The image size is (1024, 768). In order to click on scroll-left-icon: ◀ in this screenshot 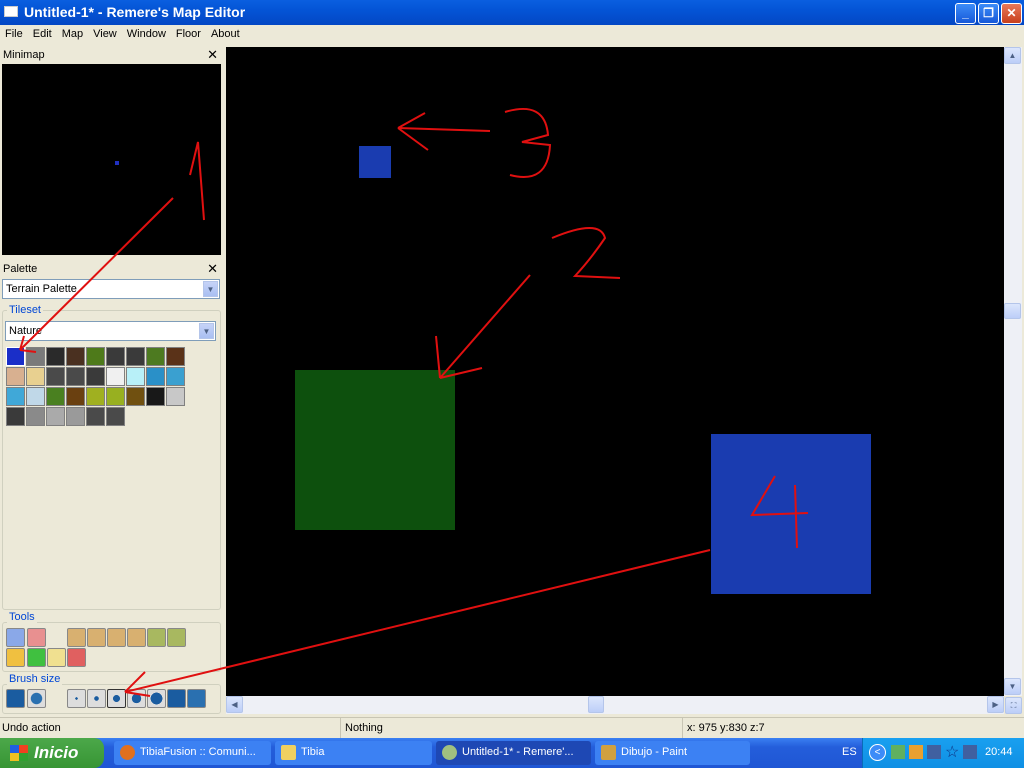, I will do `click(234, 704)`.